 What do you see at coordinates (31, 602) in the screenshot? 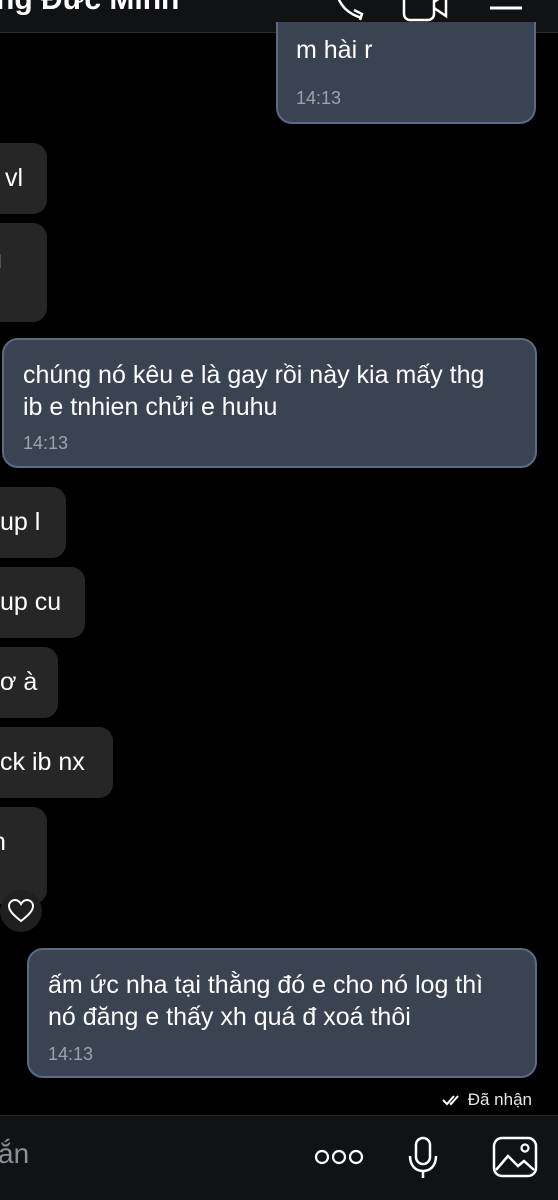
I see `message-text: up cu` at bounding box center [31, 602].